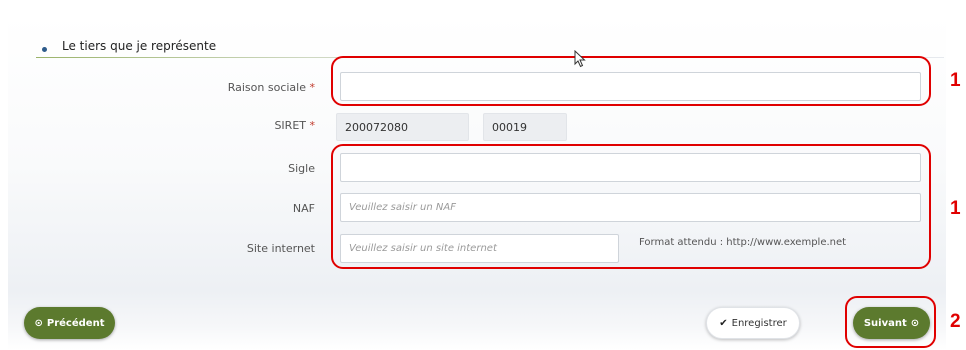 This screenshot has height=350, width=966. Describe the element at coordinates (759, 323) in the screenshot. I see `save-button-label: Enregistrer` at that location.